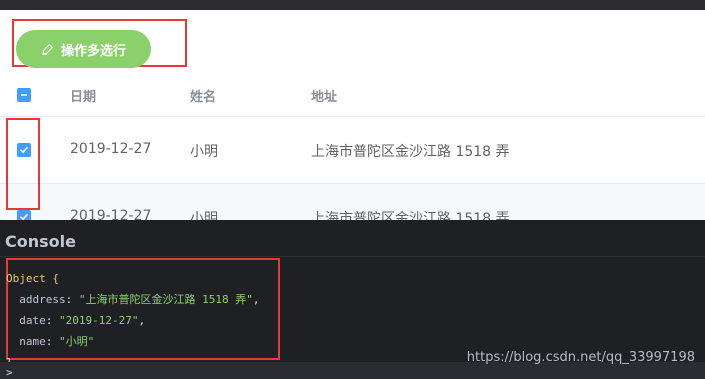 The width and height of the screenshot is (705, 379). What do you see at coordinates (42, 299) in the screenshot?
I see `console-key: address` at bounding box center [42, 299].